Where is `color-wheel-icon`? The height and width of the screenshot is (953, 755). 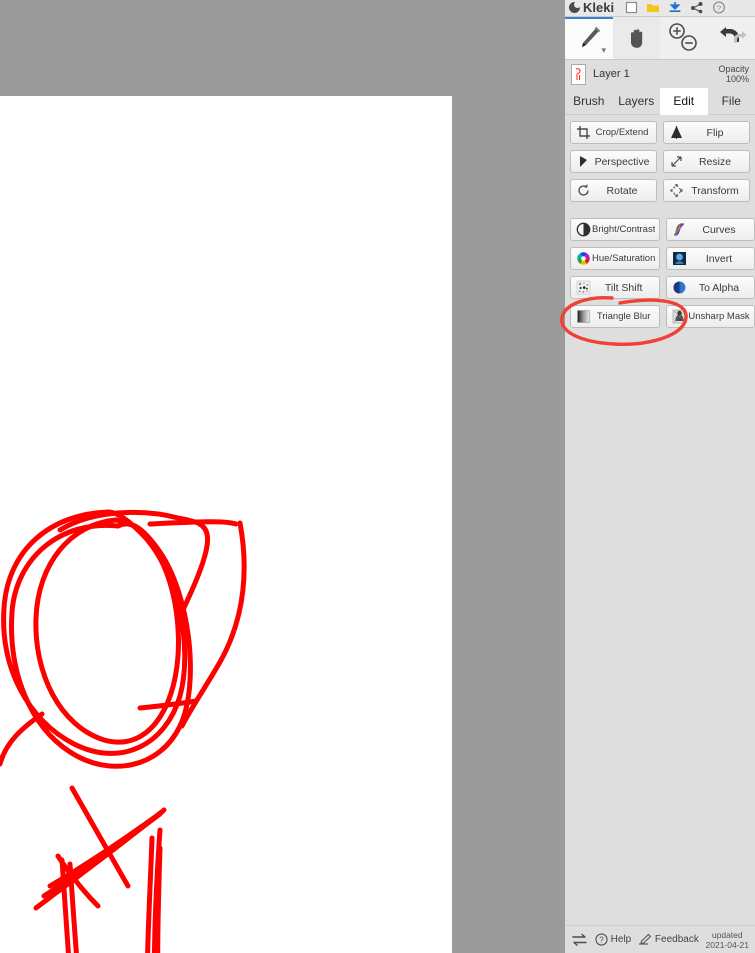 color-wheel-icon is located at coordinates (583, 258).